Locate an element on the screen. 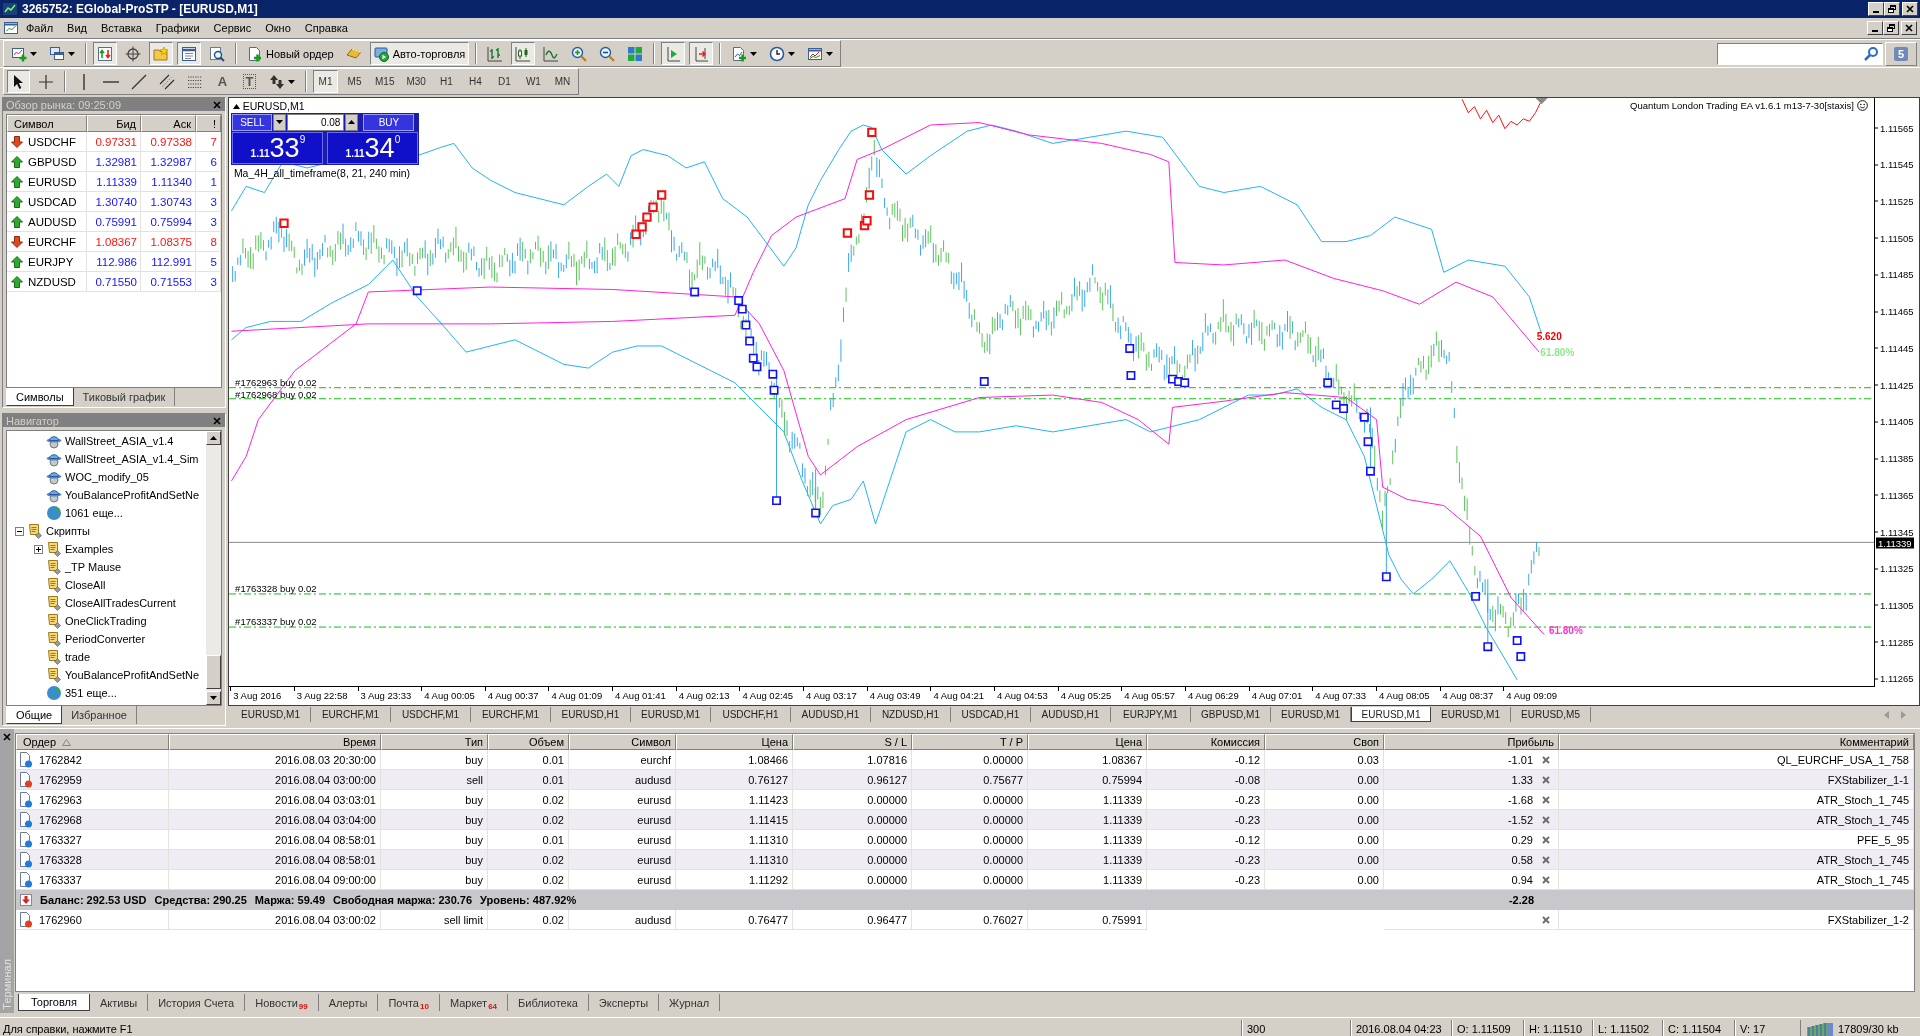 This screenshot has width=1920, height=1036. time-axis-label: 4 Aug 08:05 is located at coordinates (1402, 695).